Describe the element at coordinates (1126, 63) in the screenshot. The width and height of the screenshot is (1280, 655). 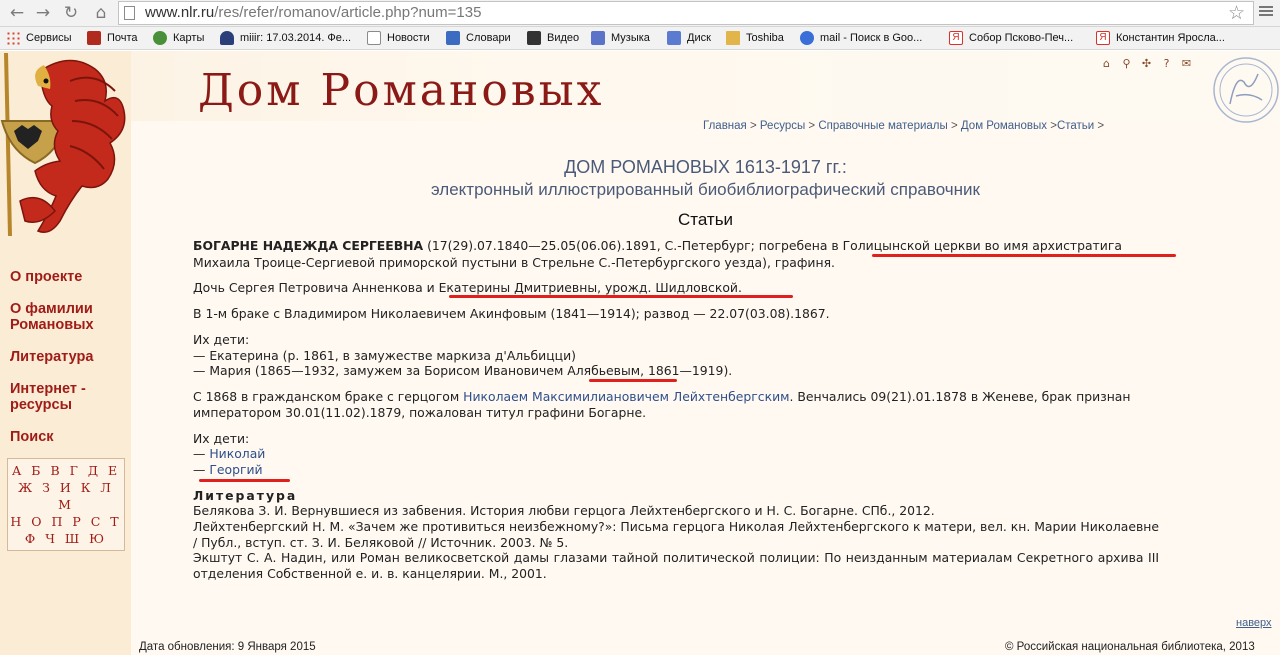
I see `search-icon: ⚲` at that location.